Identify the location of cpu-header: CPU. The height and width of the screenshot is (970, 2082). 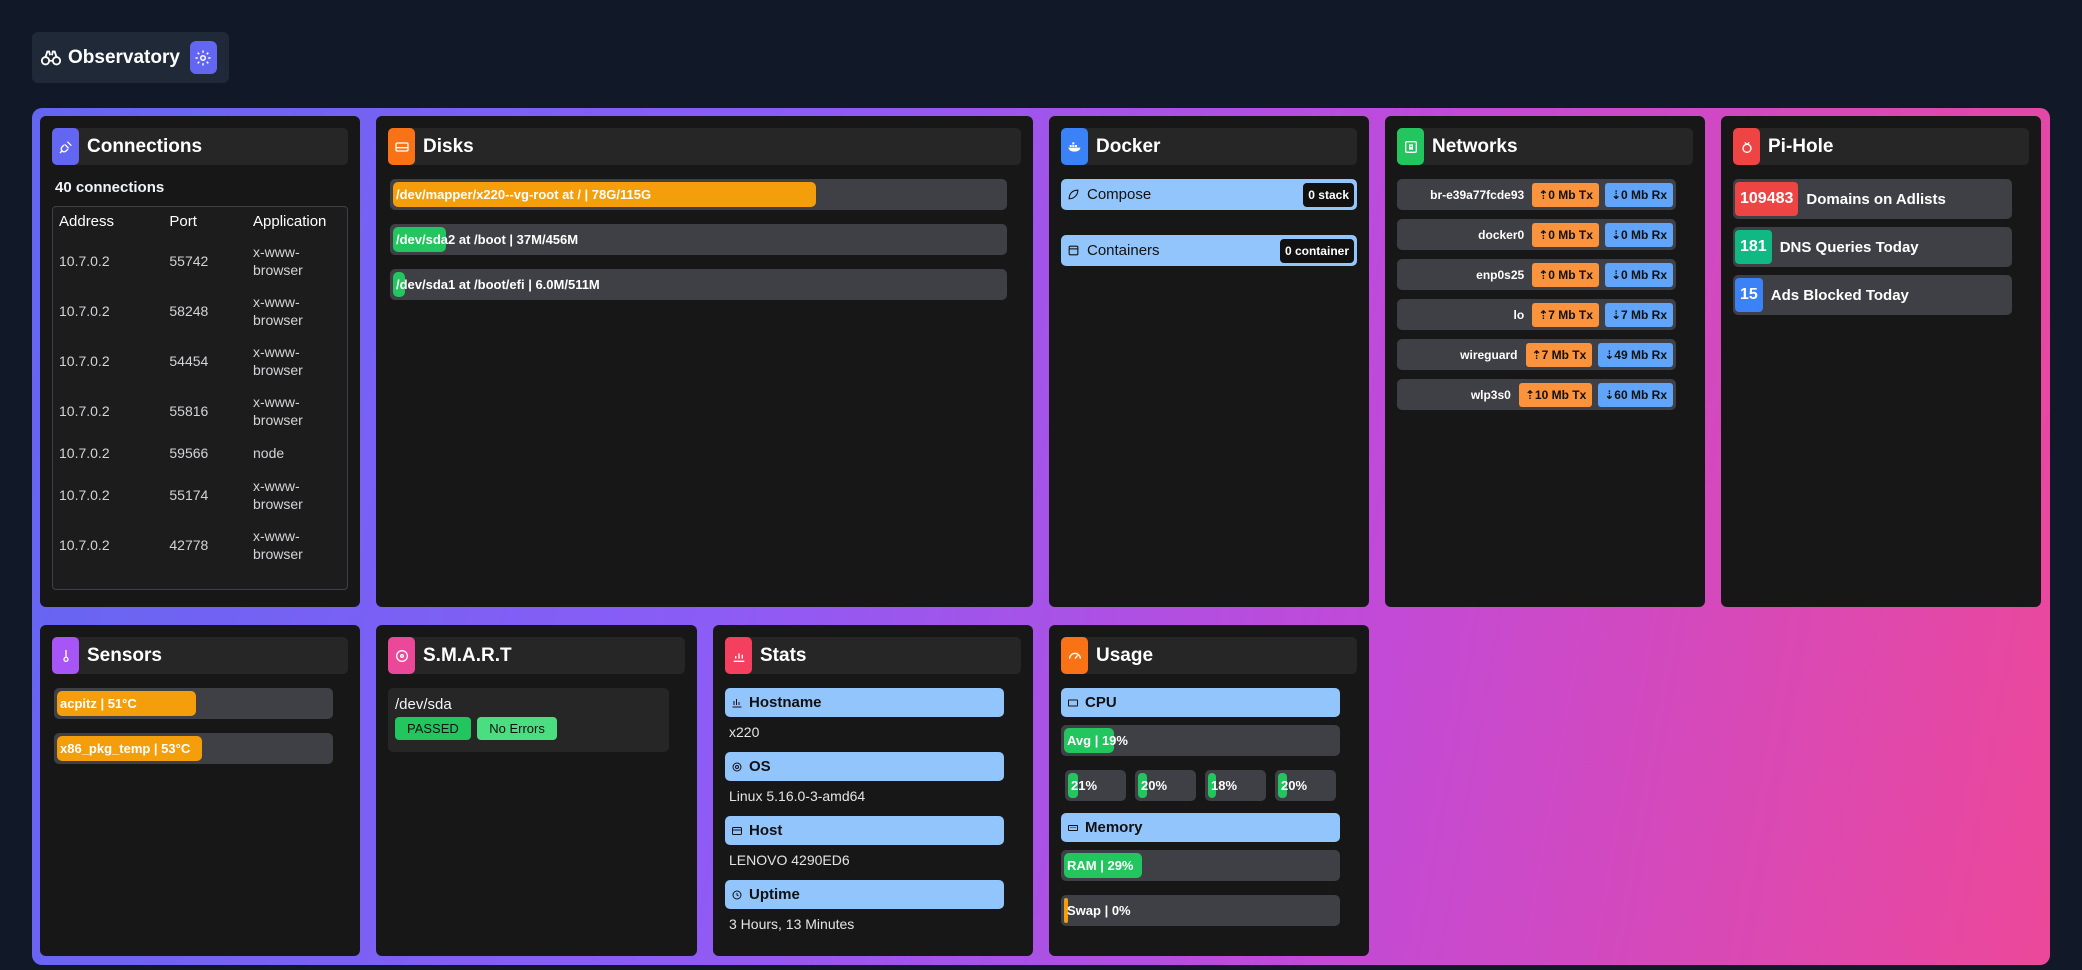
(1200, 702).